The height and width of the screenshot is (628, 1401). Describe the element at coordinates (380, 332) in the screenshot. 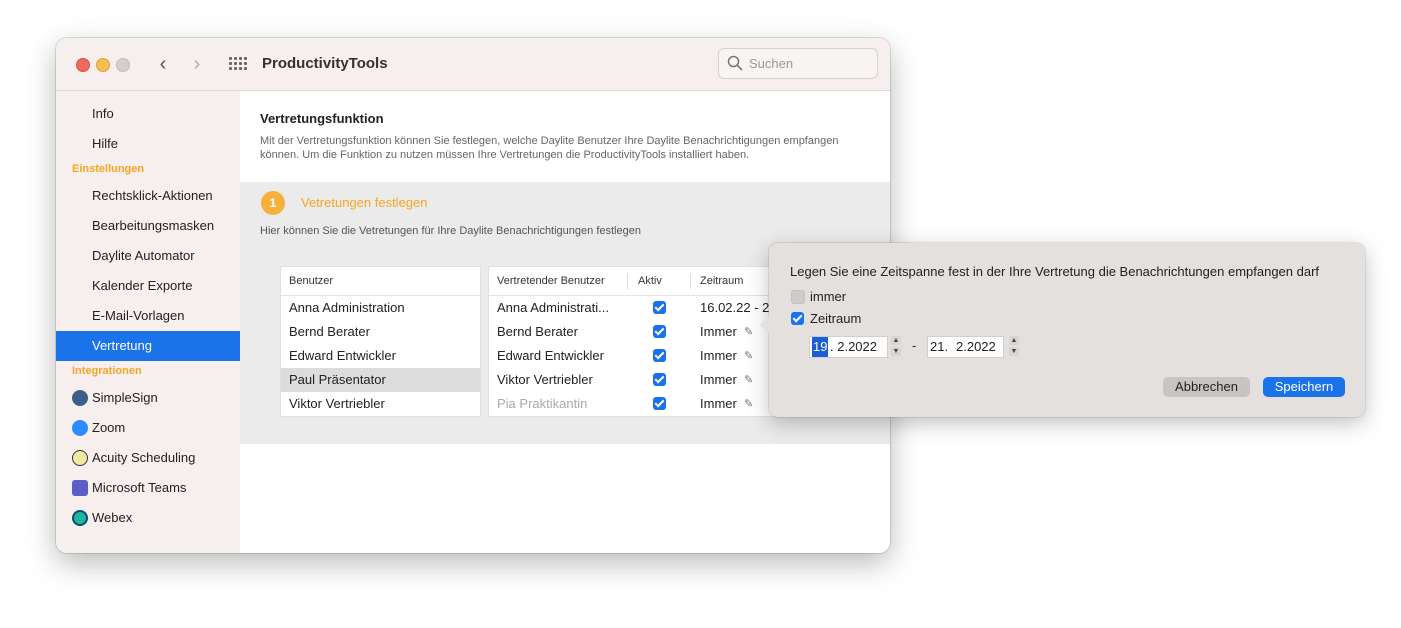

I see `table-row: Bernd Berater` at that location.